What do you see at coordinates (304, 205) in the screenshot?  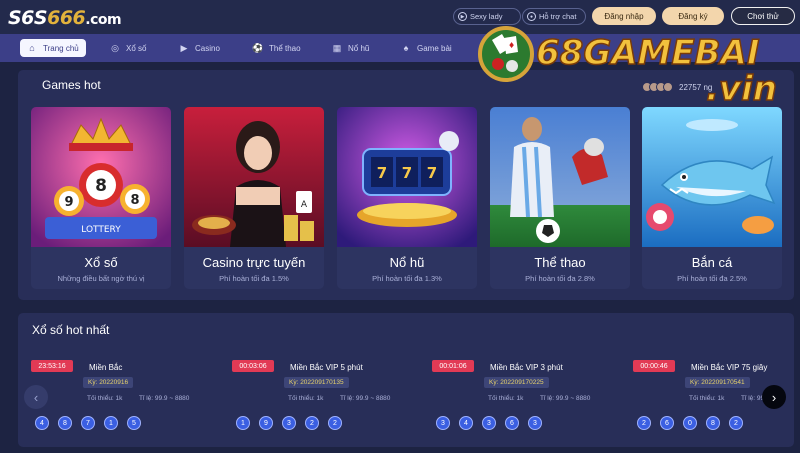 I see `svg-text: A` at bounding box center [304, 205].